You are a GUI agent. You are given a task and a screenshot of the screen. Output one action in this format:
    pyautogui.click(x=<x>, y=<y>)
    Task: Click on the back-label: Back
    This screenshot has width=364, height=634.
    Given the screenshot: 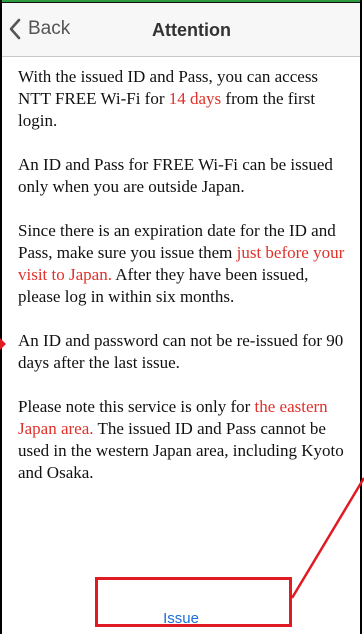 What is the action you would take?
    pyautogui.click(x=49, y=28)
    